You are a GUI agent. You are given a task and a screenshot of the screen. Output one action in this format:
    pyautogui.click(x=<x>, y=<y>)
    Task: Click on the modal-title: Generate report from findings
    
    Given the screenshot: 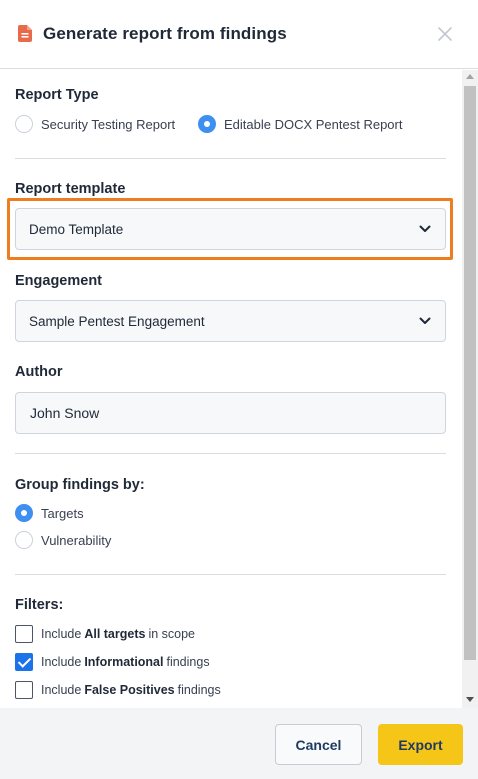 What is the action you would take?
    pyautogui.click(x=165, y=33)
    